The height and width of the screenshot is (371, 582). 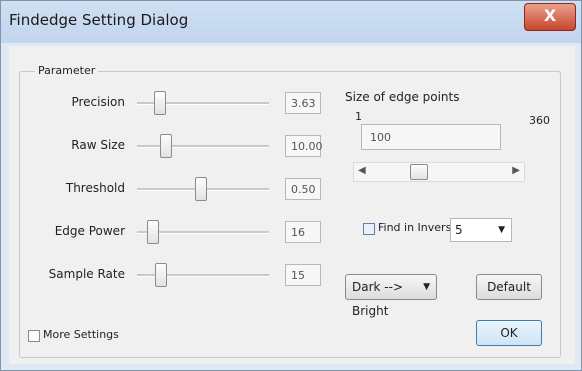 What do you see at coordinates (509, 333) in the screenshot?
I see `ok-button: OK` at bounding box center [509, 333].